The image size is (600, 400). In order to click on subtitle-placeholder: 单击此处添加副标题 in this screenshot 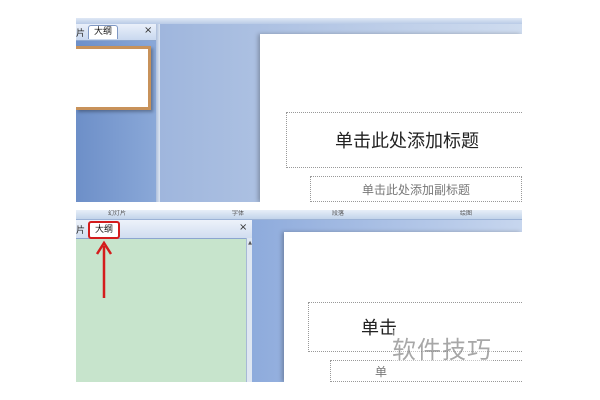, I will do `click(416, 189)`.